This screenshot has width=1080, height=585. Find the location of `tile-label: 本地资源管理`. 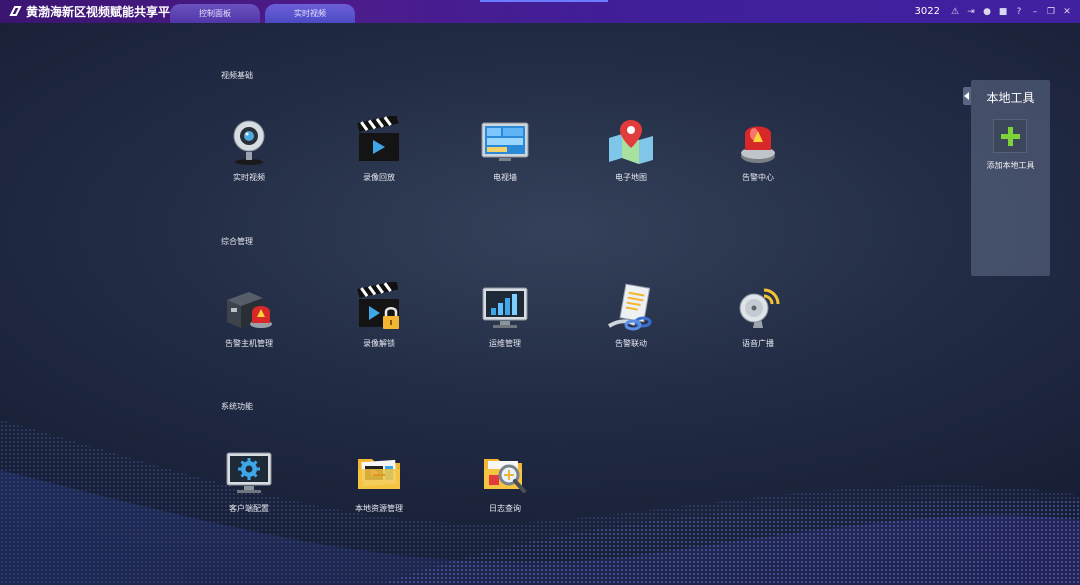

tile-label: 本地资源管理 is located at coordinates (379, 508).